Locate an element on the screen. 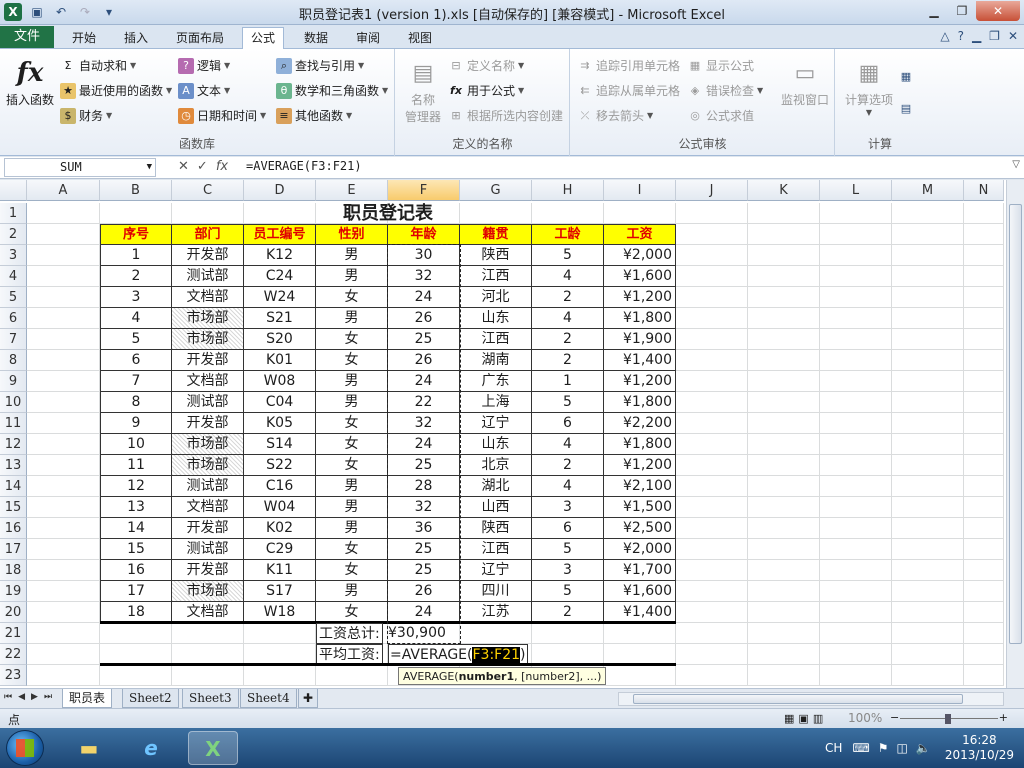  table-cell: 13 is located at coordinates (136, 507).